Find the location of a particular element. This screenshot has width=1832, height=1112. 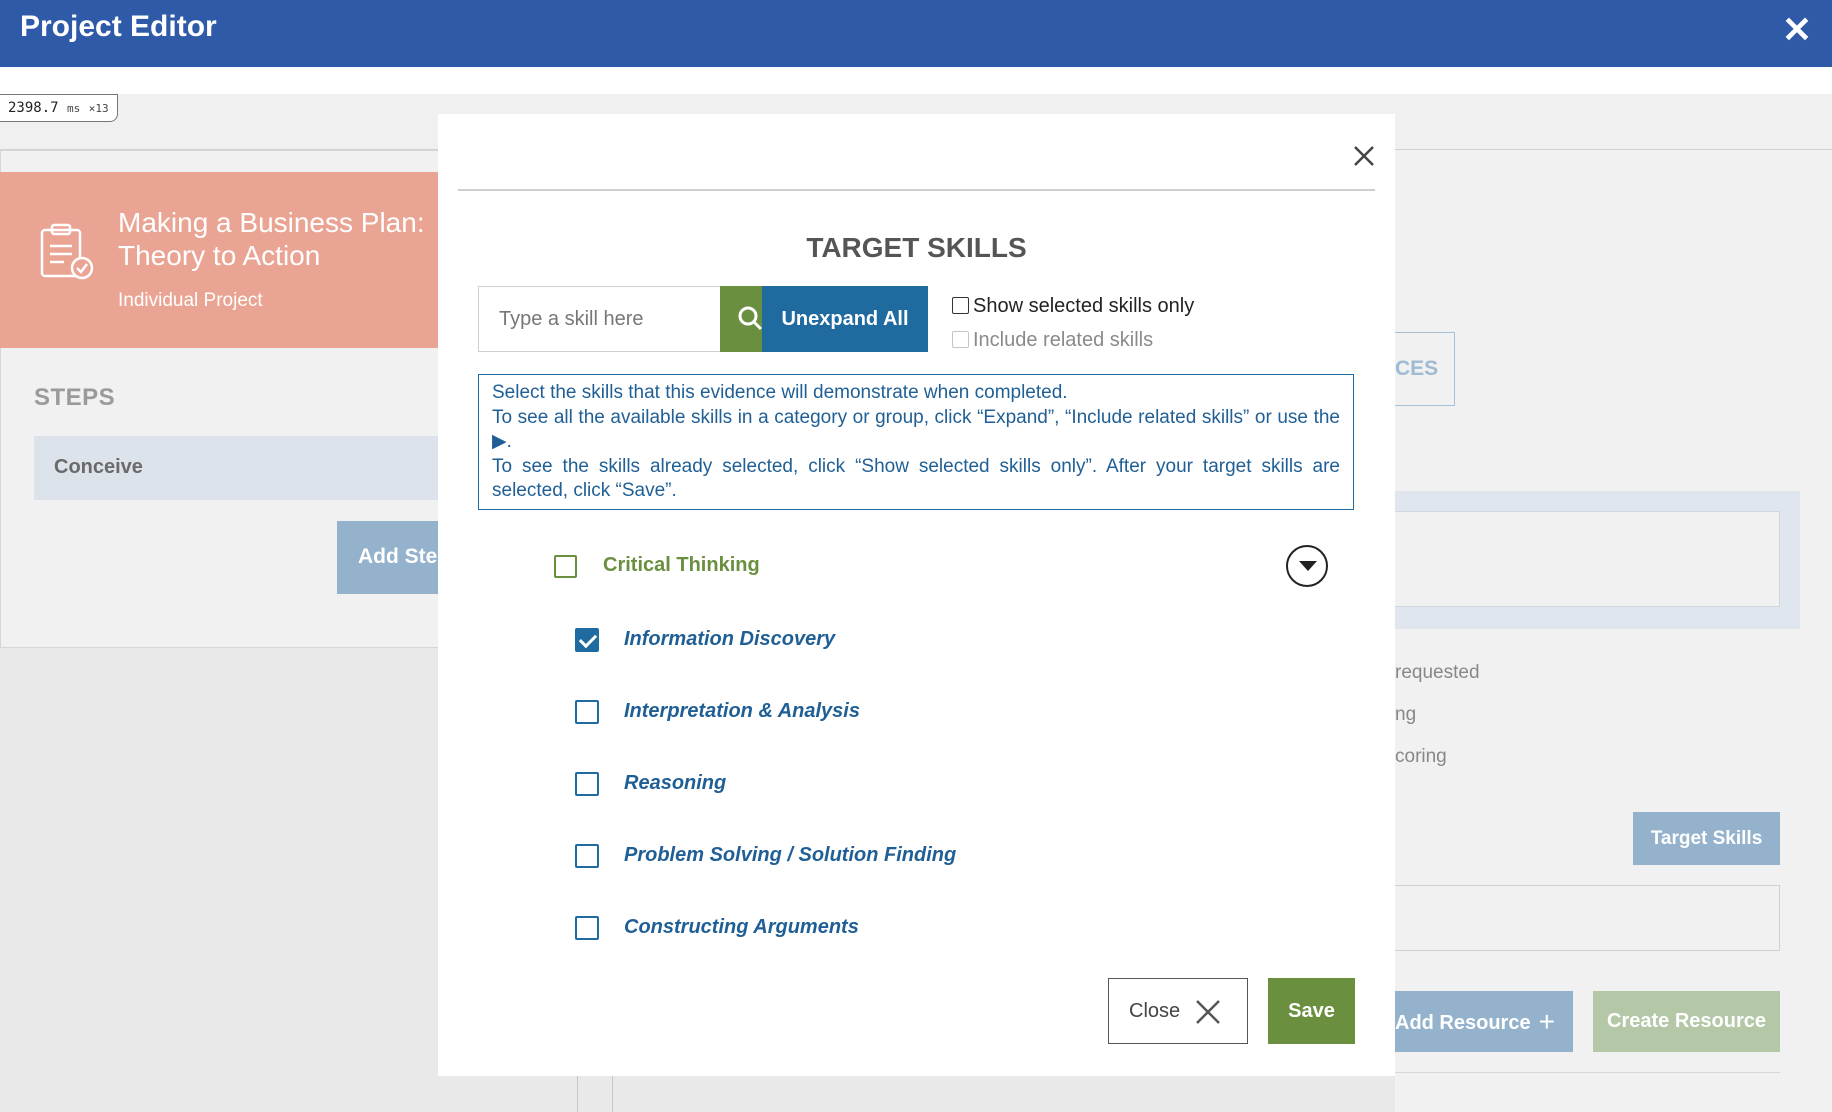

add-resource-button: Add Resource + is located at coordinates (1484, 1021).